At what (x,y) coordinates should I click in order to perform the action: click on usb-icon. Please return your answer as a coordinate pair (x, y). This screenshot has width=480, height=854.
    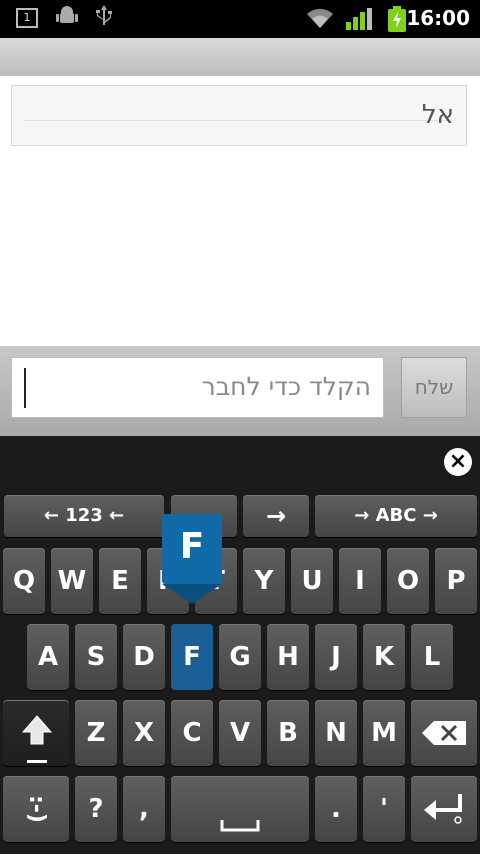
    Looking at the image, I should click on (104, 19).